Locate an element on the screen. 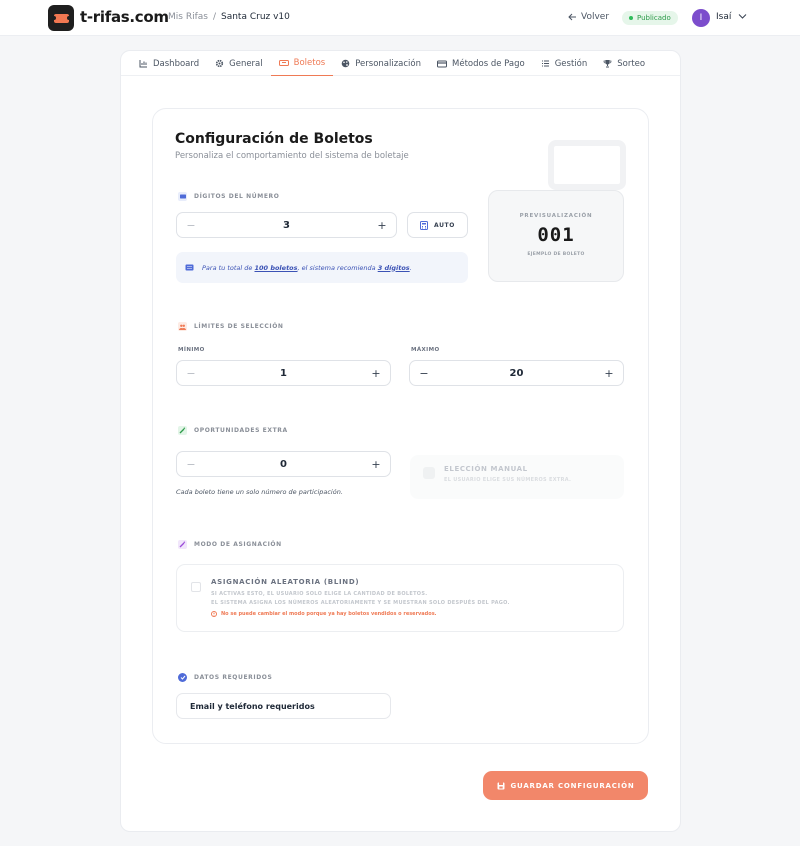 This screenshot has height=846, width=800. tab-label: Sorteo is located at coordinates (631, 63).